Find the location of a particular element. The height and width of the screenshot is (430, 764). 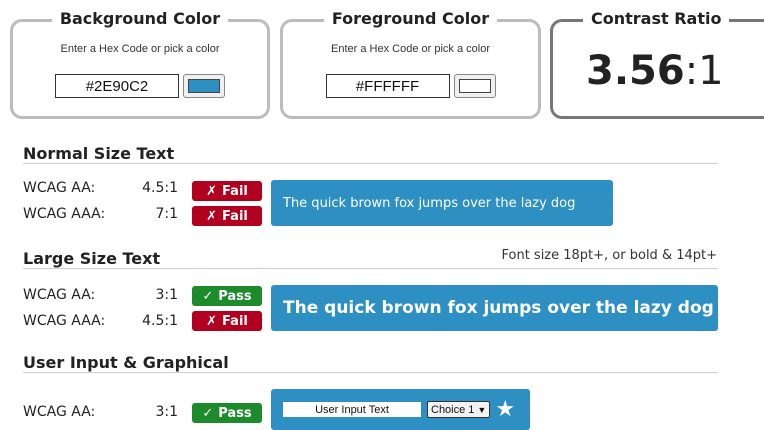

sample-choice-value: Choice 1 is located at coordinates (453, 409).